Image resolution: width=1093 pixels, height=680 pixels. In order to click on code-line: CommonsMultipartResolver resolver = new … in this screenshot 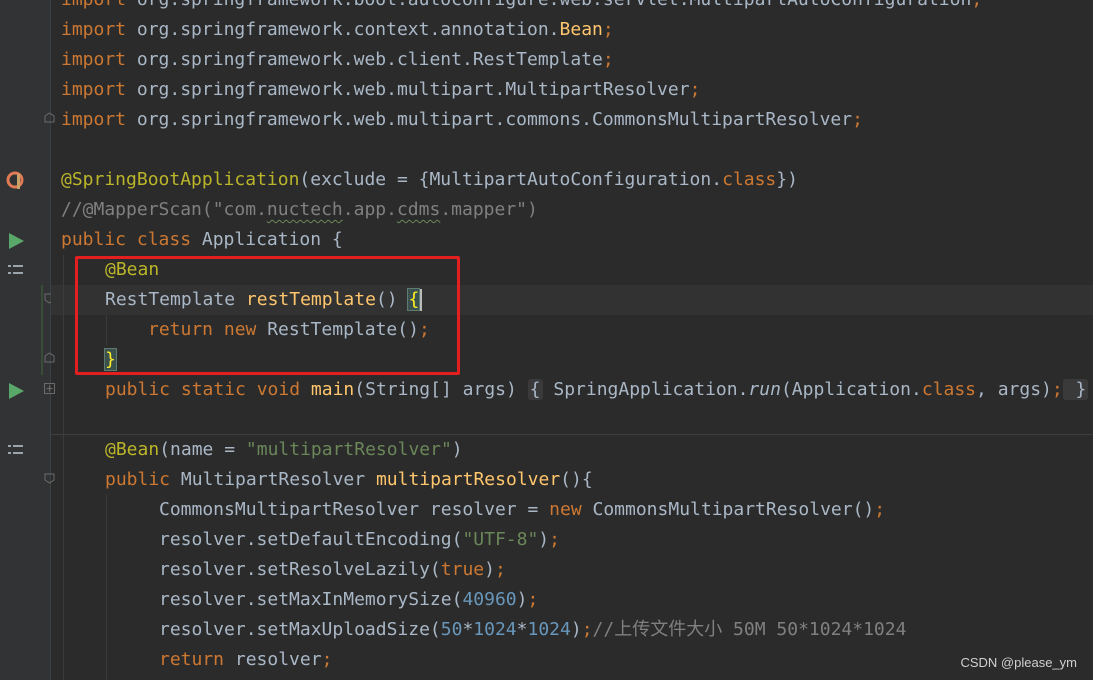, I will do `click(522, 509)`.